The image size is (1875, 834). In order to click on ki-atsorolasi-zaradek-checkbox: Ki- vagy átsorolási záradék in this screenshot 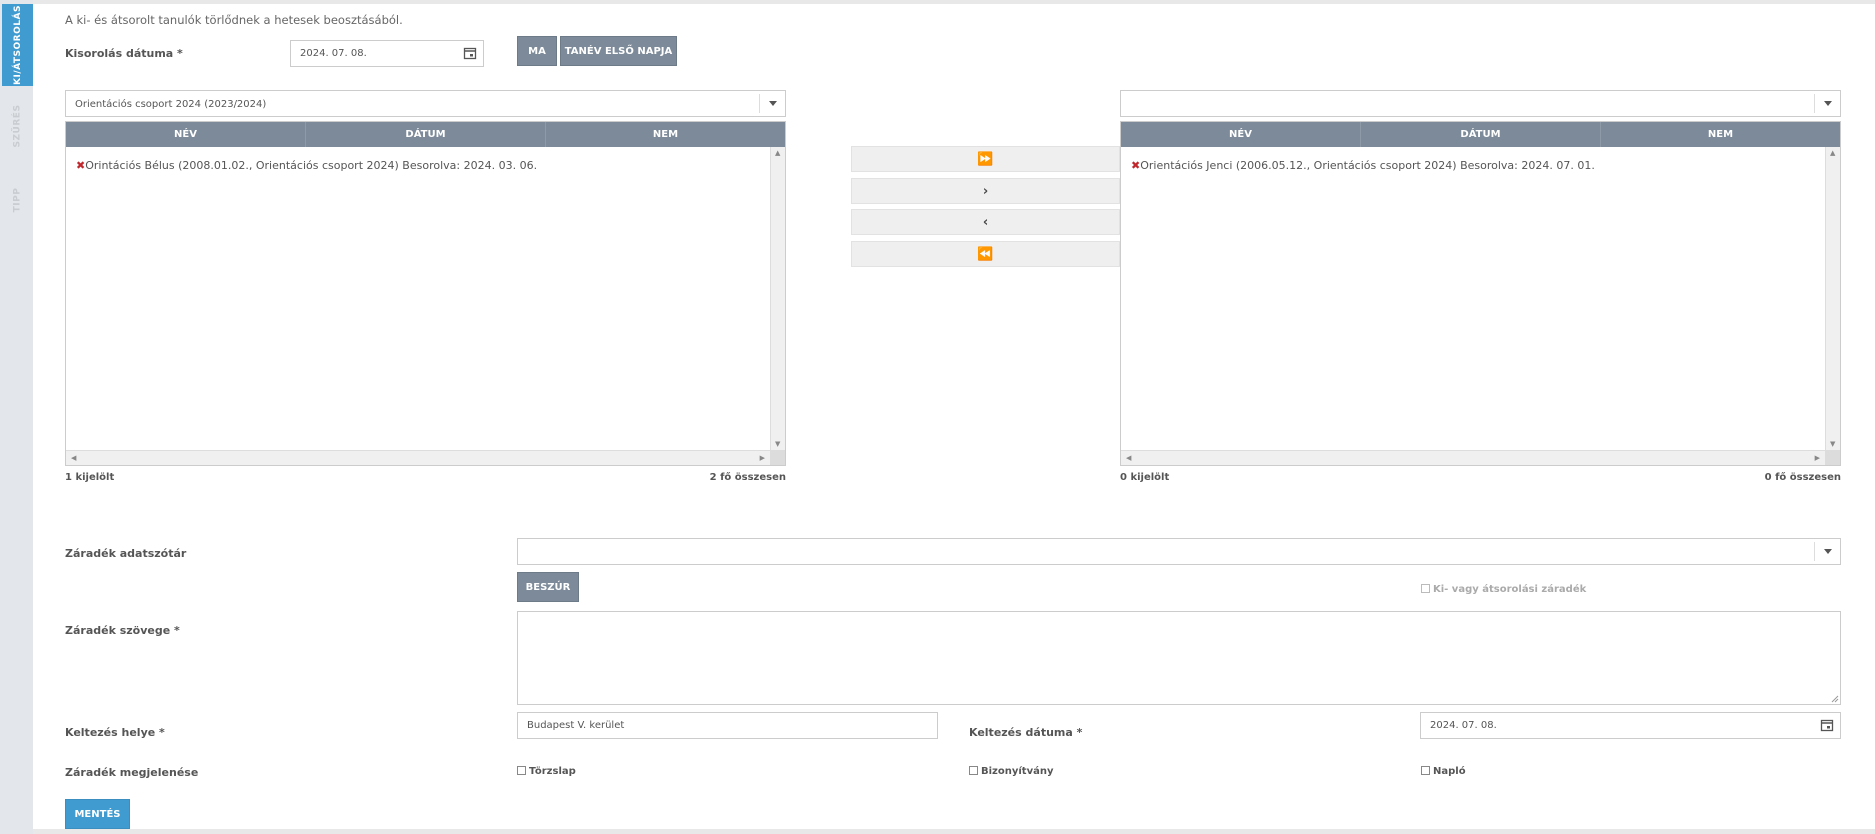, I will do `click(1503, 589)`.